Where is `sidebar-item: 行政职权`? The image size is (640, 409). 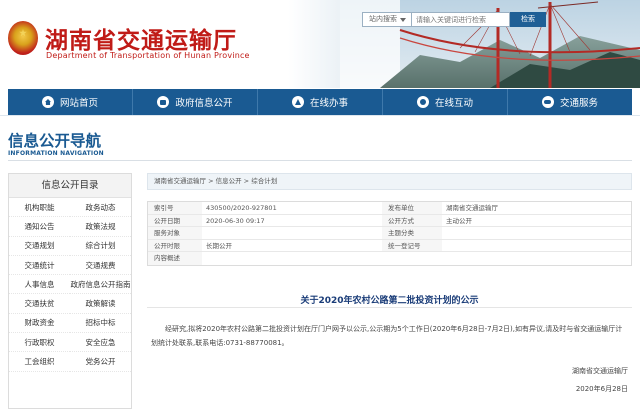 sidebar-item: 行政职权 is located at coordinates (39, 343).